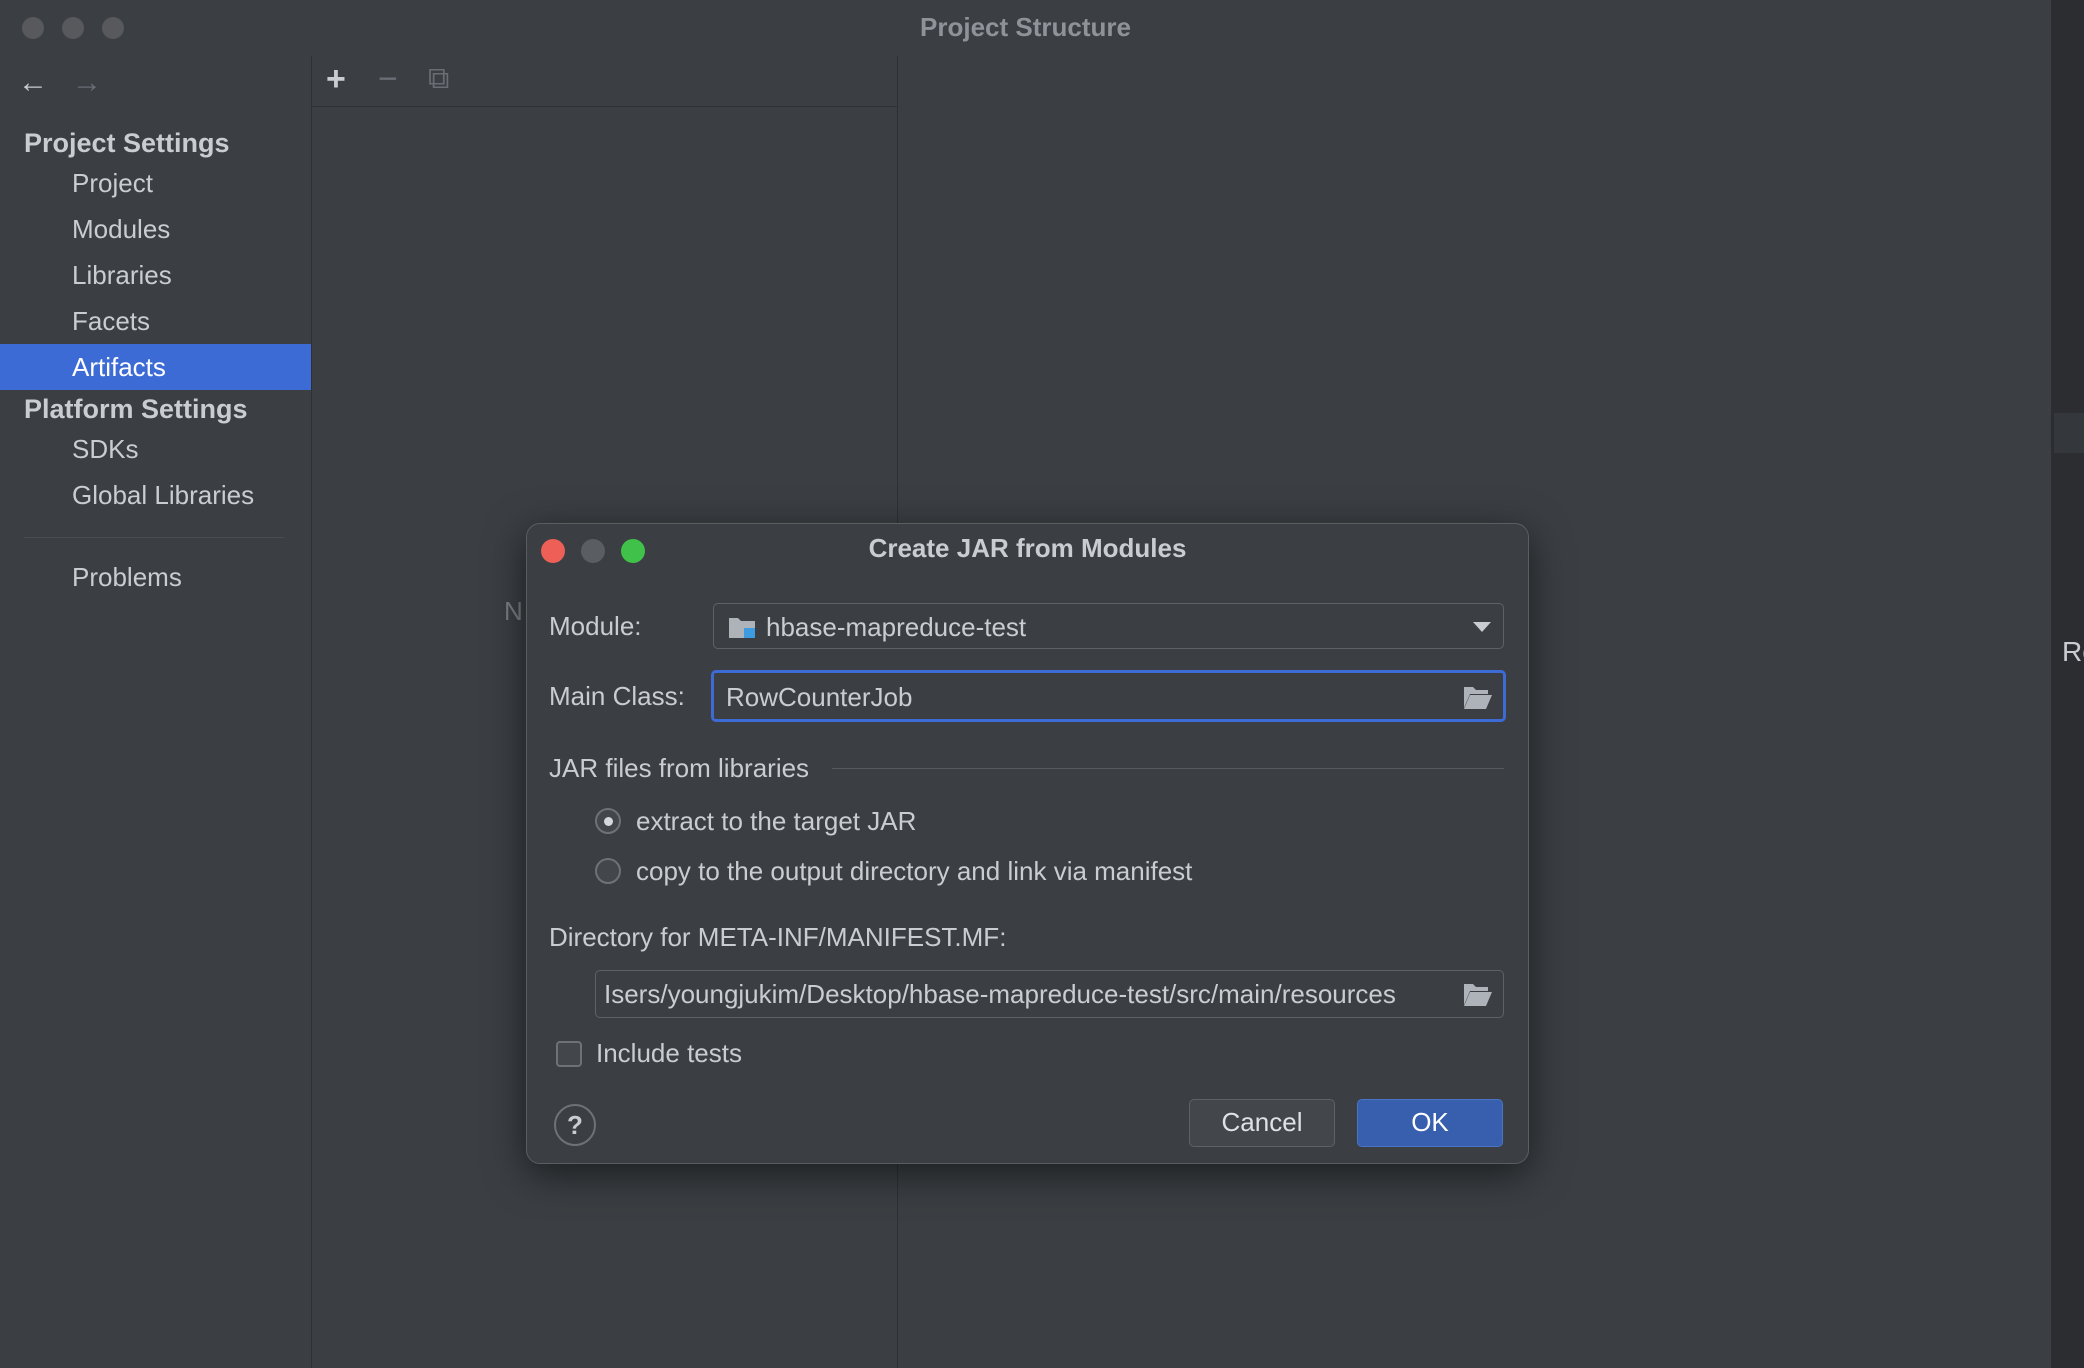  What do you see at coordinates (513, 611) in the screenshot?
I see `empty-list-text: N` at bounding box center [513, 611].